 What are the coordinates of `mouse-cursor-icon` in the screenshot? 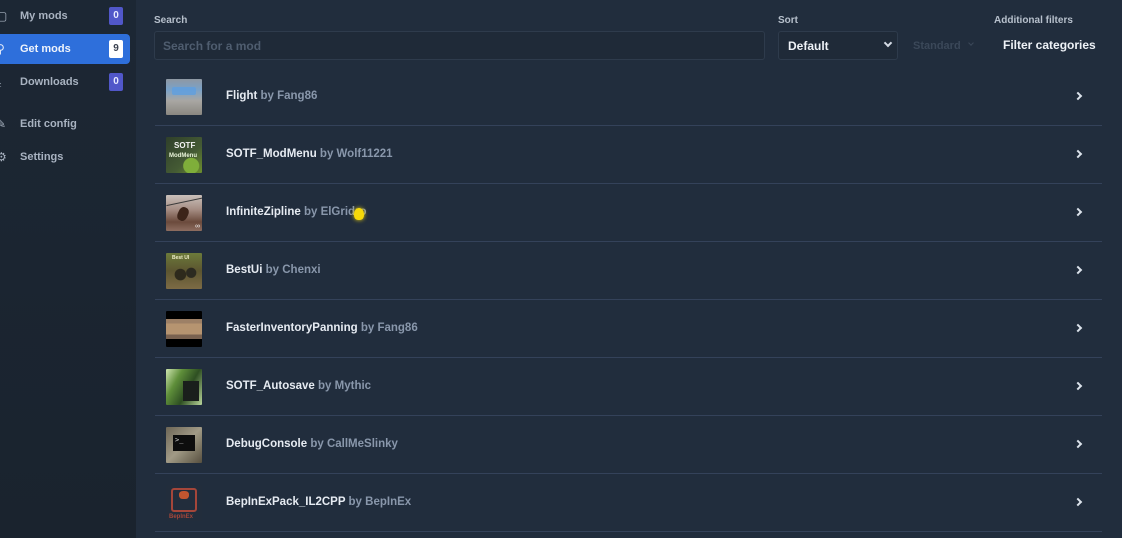 It's located at (359, 214).